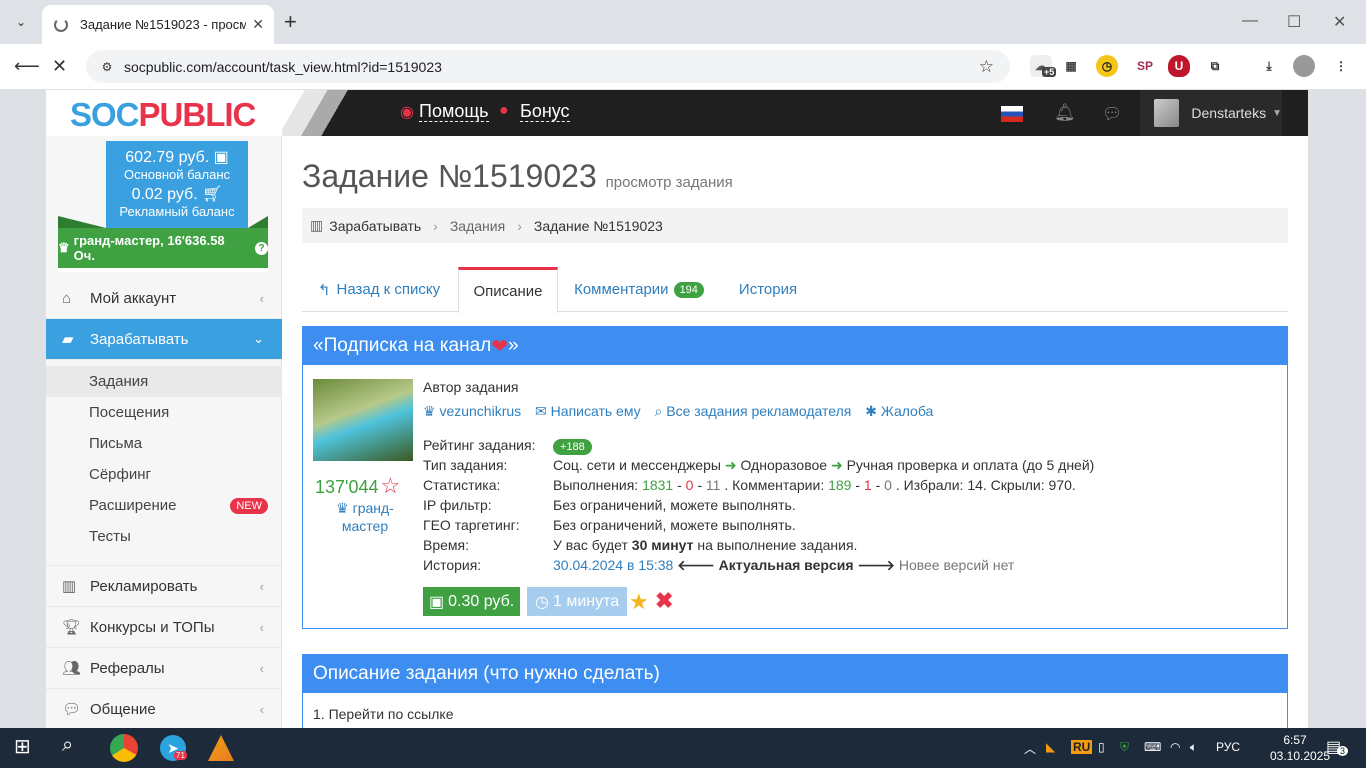  I want to click on users-icon: 👥︎, so click(72, 668).